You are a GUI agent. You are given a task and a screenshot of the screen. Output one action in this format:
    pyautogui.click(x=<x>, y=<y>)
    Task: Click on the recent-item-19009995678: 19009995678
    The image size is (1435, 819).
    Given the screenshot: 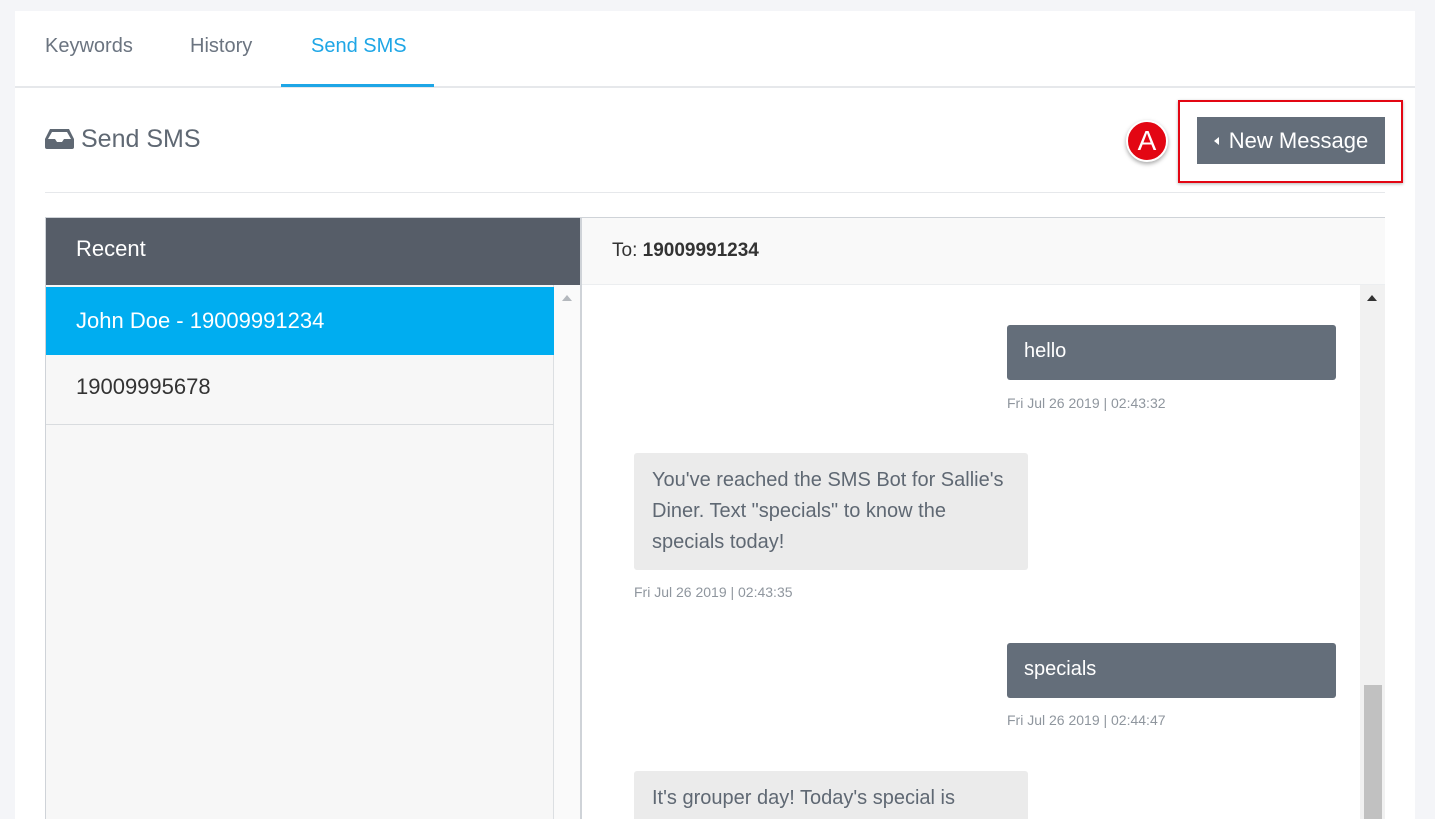 What is the action you would take?
    pyautogui.click(x=300, y=390)
    